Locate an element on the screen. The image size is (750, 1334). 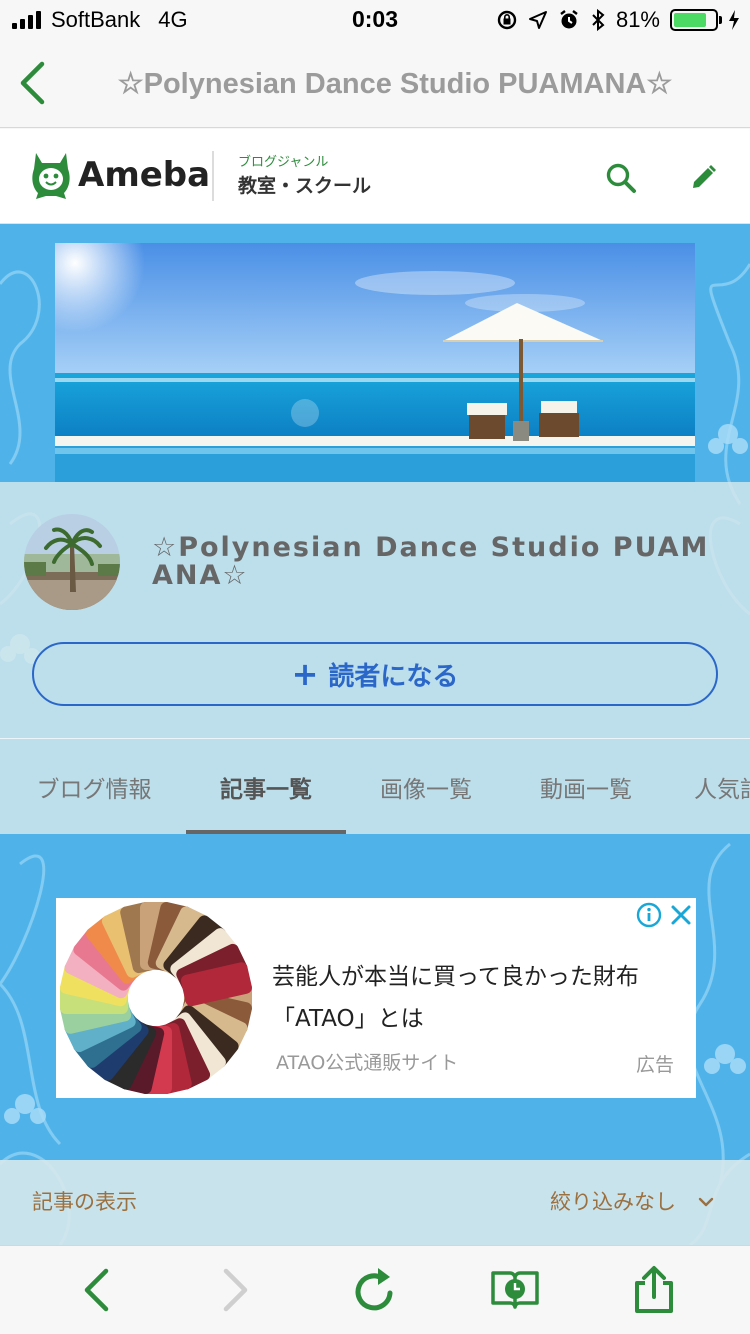
reload-icon is located at coordinates (374, 1289).